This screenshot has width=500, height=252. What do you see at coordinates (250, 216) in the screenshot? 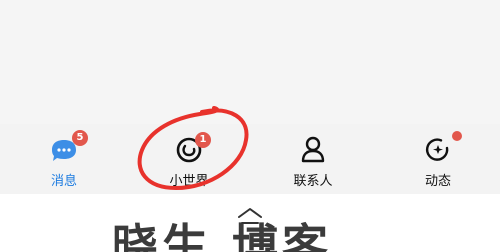
I see `home-icon` at bounding box center [250, 216].